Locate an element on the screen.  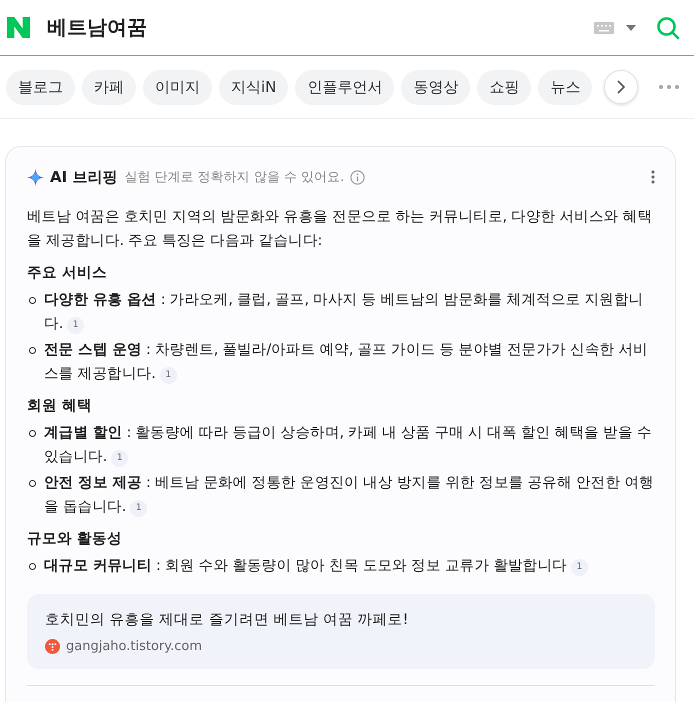
section-heading: 회원 혜택 is located at coordinates (60, 406).